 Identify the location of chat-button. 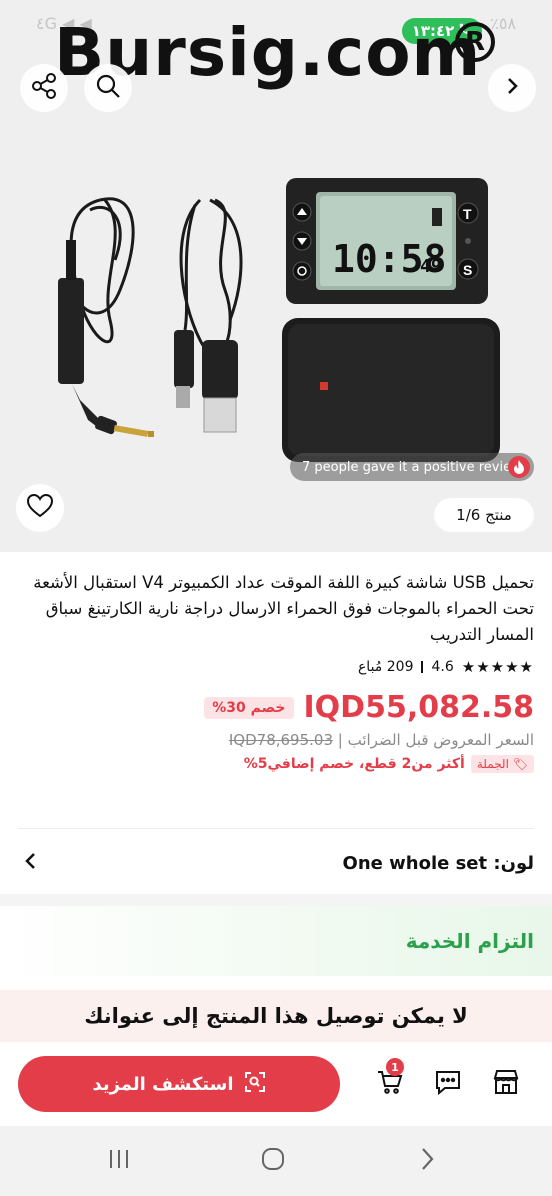
(448, 1084).